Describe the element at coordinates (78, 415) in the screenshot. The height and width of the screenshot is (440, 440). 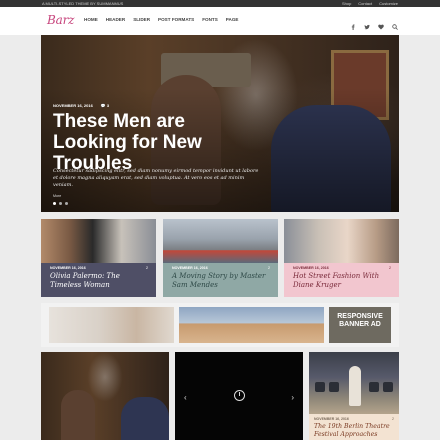
I see `bottom-image-figure-left` at that location.